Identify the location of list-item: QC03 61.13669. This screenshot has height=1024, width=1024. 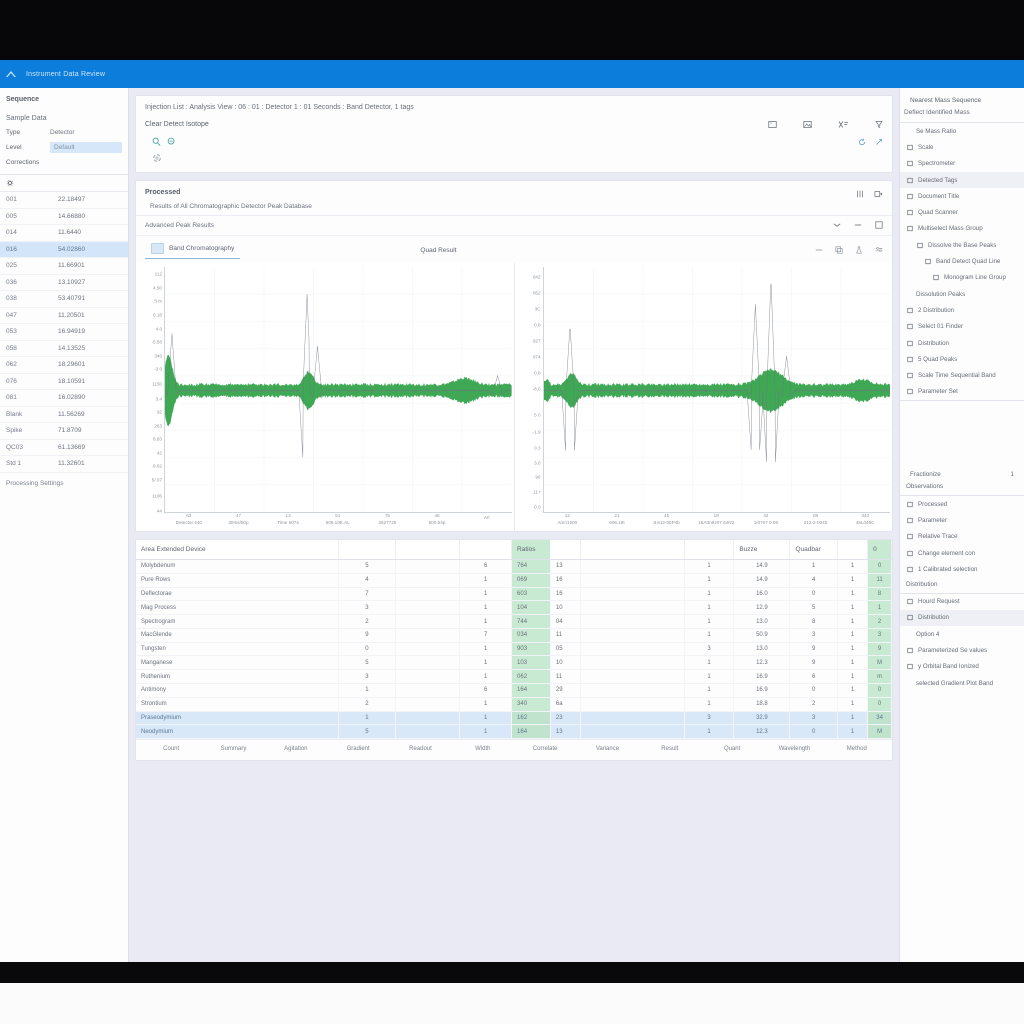
(64, 448).